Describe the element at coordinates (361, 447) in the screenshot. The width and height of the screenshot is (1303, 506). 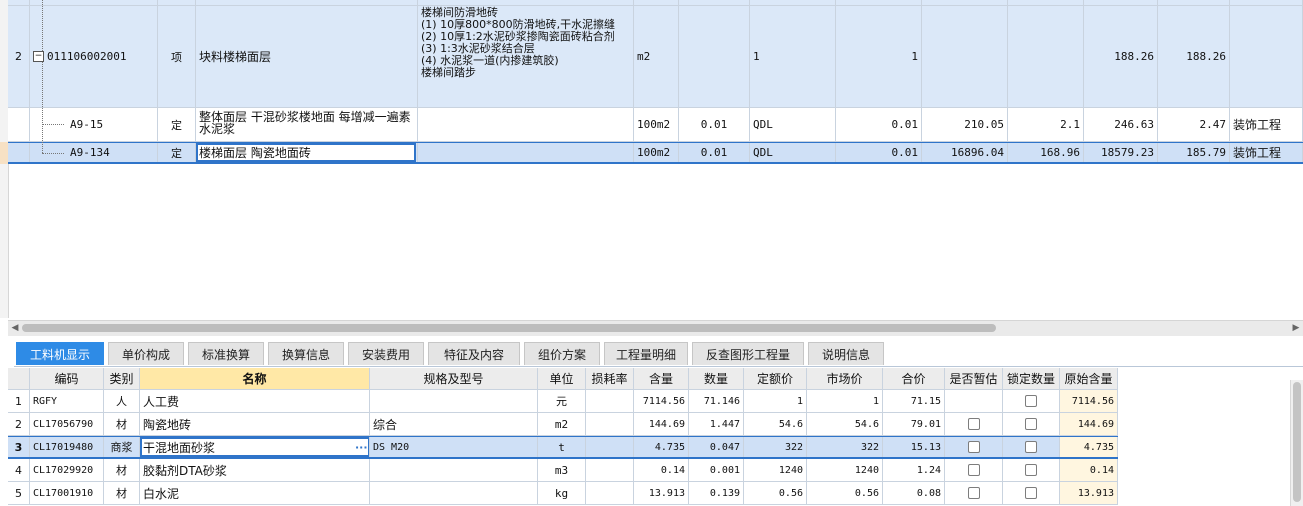
I see `more-options-icon: ···` at that location.